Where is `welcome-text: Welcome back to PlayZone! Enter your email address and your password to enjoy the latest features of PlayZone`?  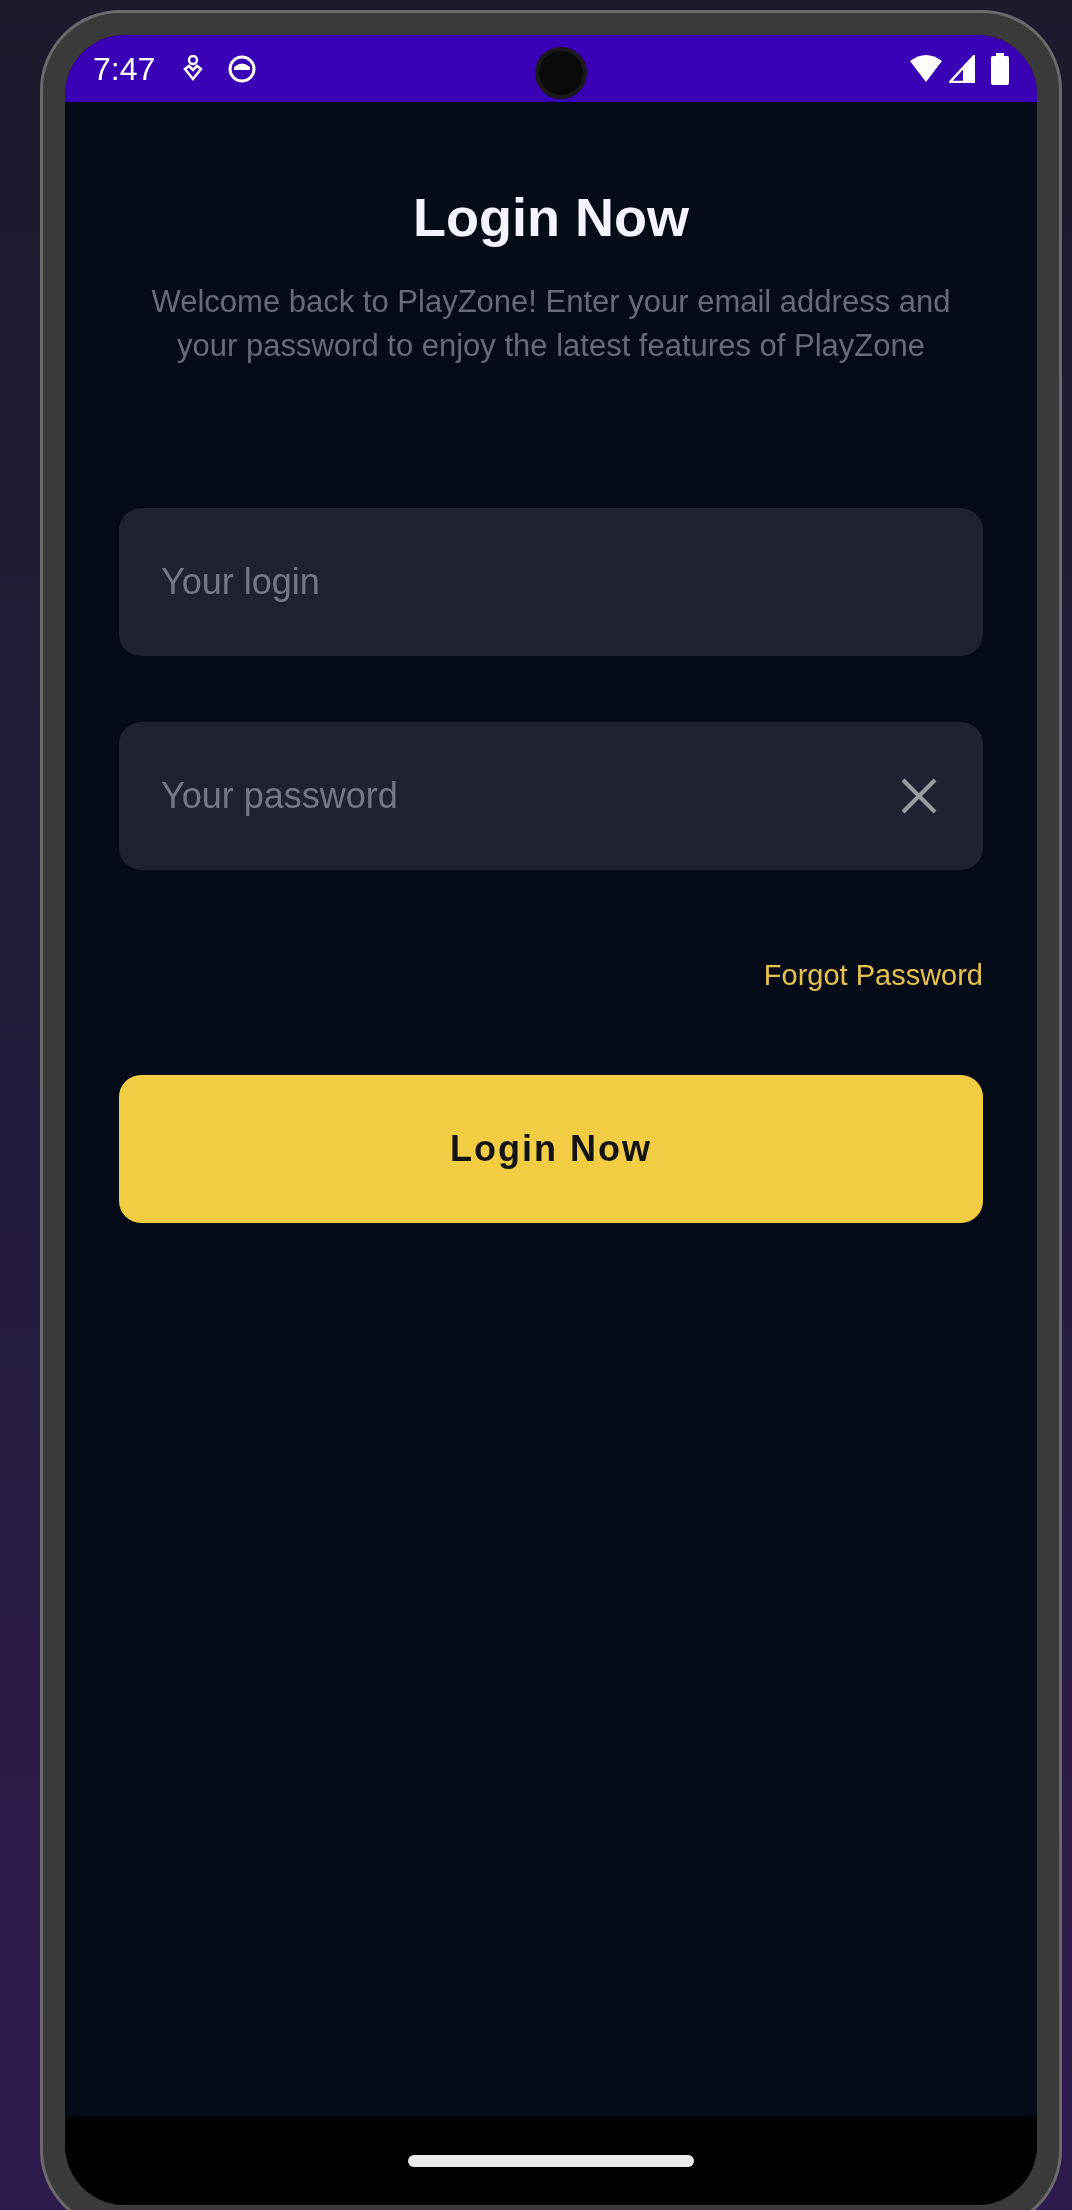 welcome-text: Welcome back to PlayZone! Enter your email address and your password to enjoy the latest features of PlayZone is located at coordinates (551, 323).